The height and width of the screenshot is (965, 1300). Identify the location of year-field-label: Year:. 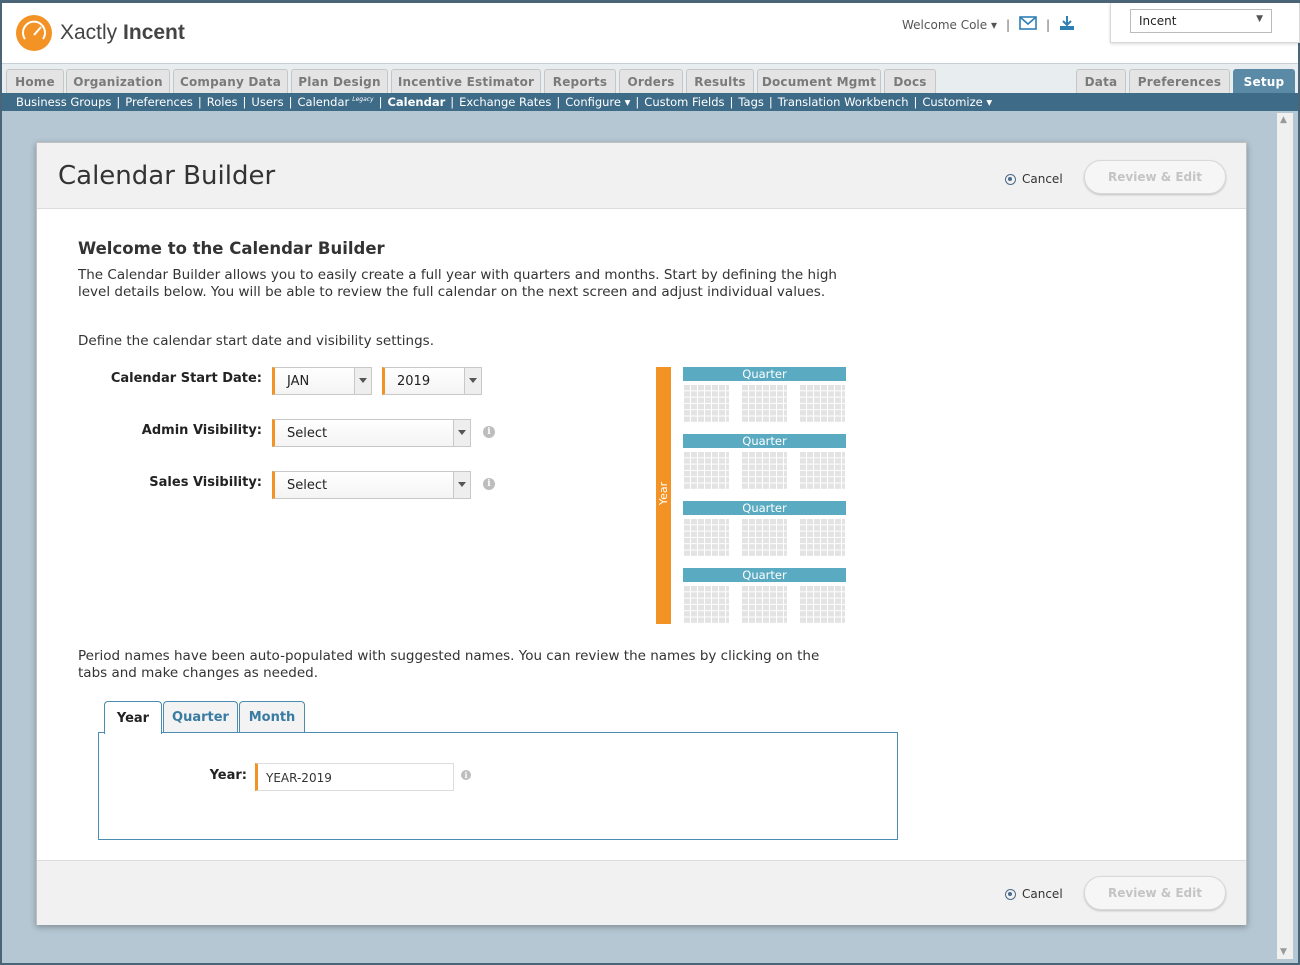
(228, 775).